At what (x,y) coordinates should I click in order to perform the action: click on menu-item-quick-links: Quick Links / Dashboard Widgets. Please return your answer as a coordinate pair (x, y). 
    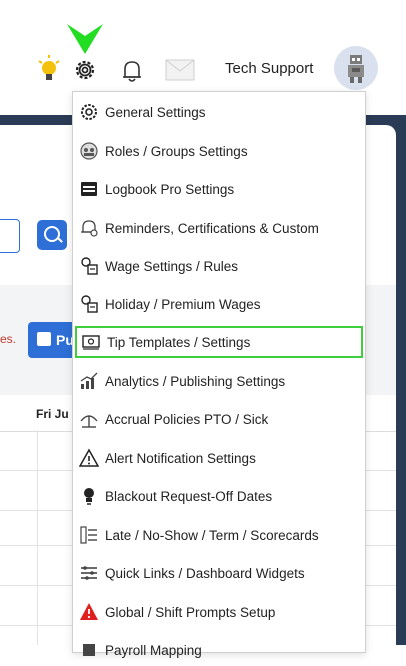
    Looking at the image, I should click on (219, 573).